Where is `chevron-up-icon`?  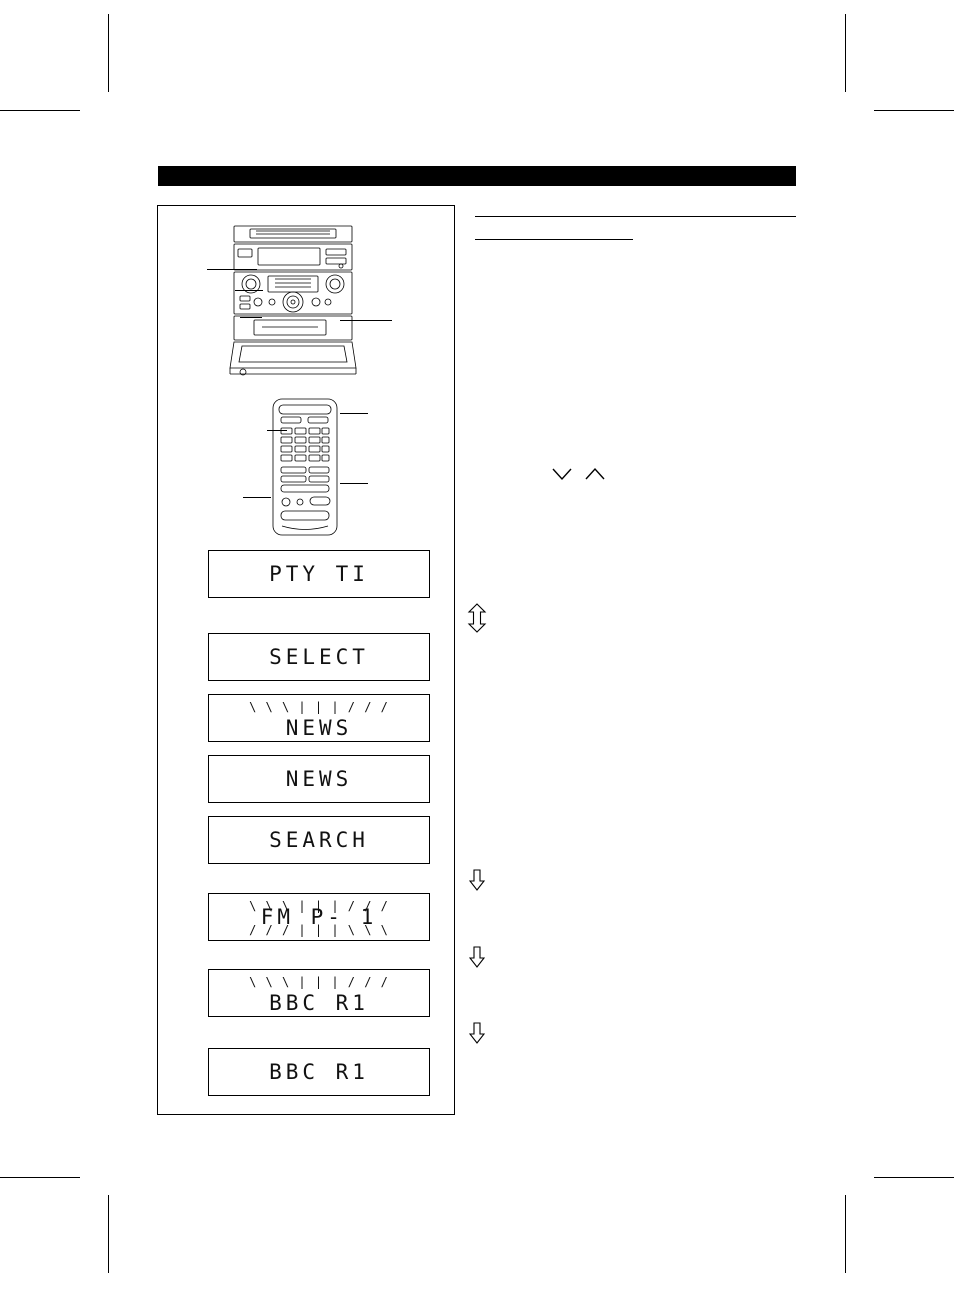
chevron-up-icon is located at coordinates (595, 476).